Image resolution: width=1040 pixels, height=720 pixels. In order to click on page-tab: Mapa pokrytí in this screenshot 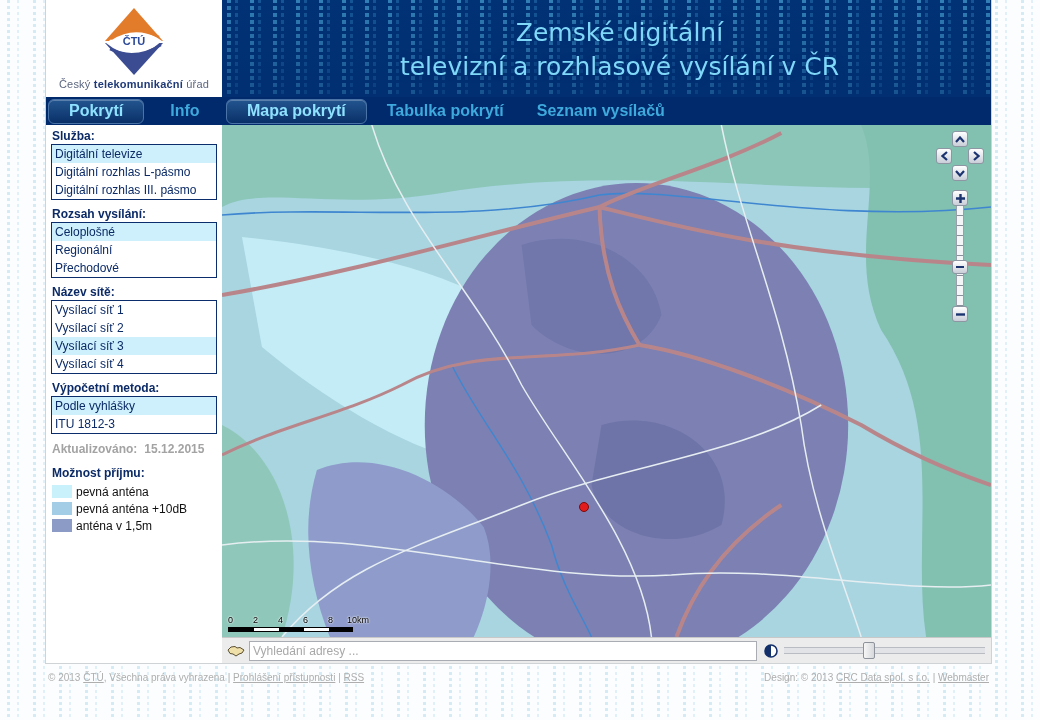, I will do `click(296, 111)`.